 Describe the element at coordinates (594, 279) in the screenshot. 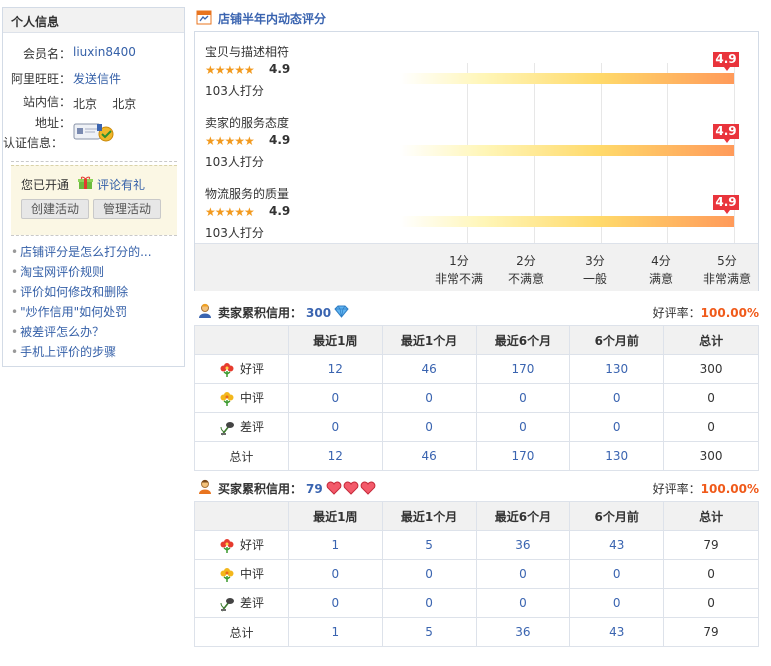

I see `scale-desc: 一般` at that location.